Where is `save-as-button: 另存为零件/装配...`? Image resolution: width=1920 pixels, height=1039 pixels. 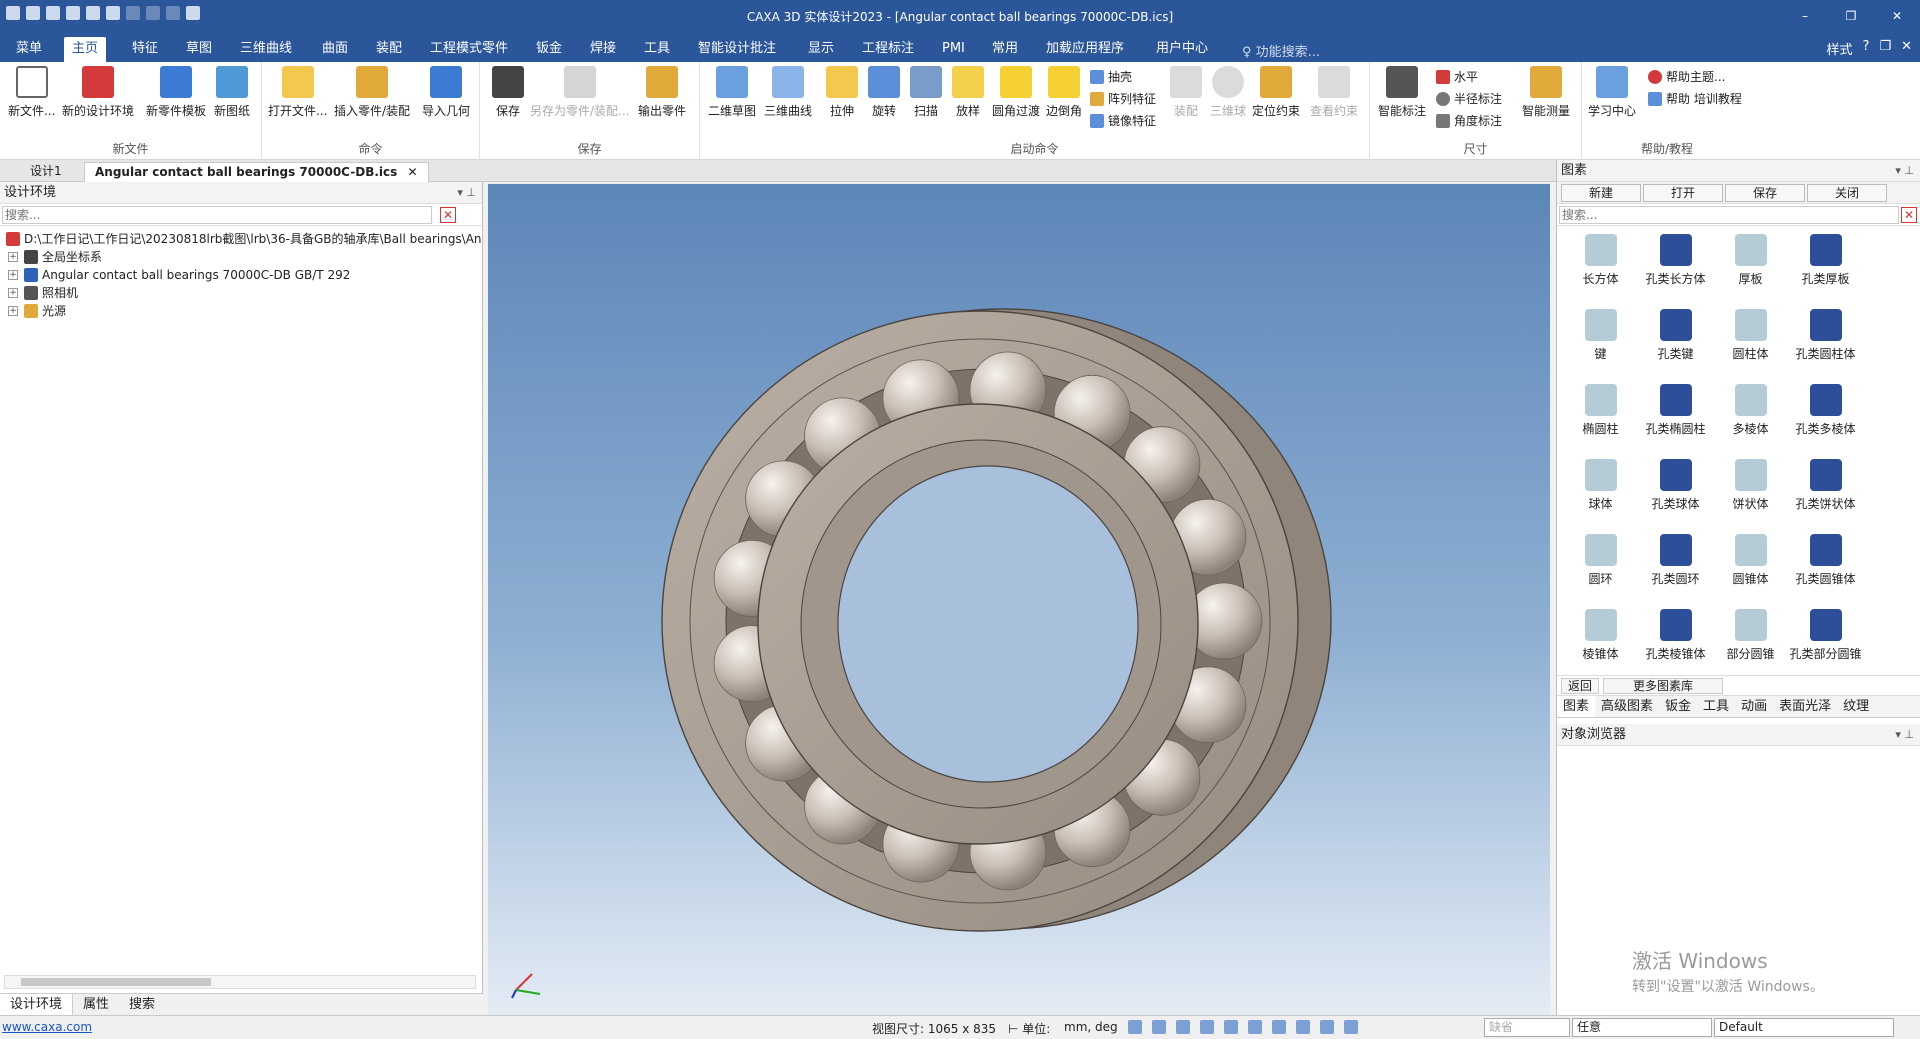 save-as-button: 另存为零件/装配... is located at coordinates (580, 92).